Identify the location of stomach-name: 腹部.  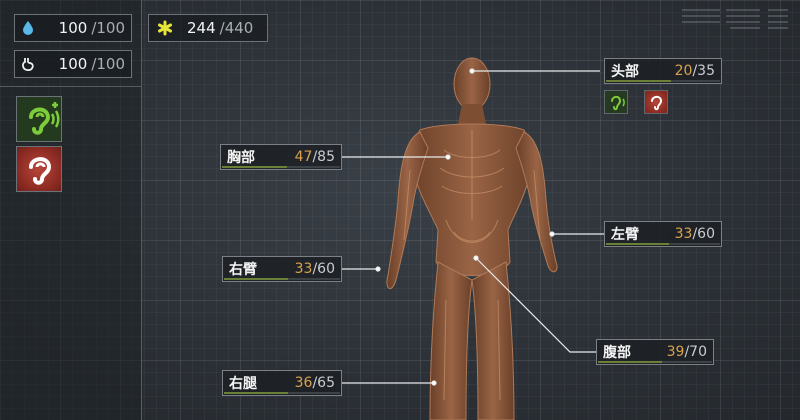
(617, 353).